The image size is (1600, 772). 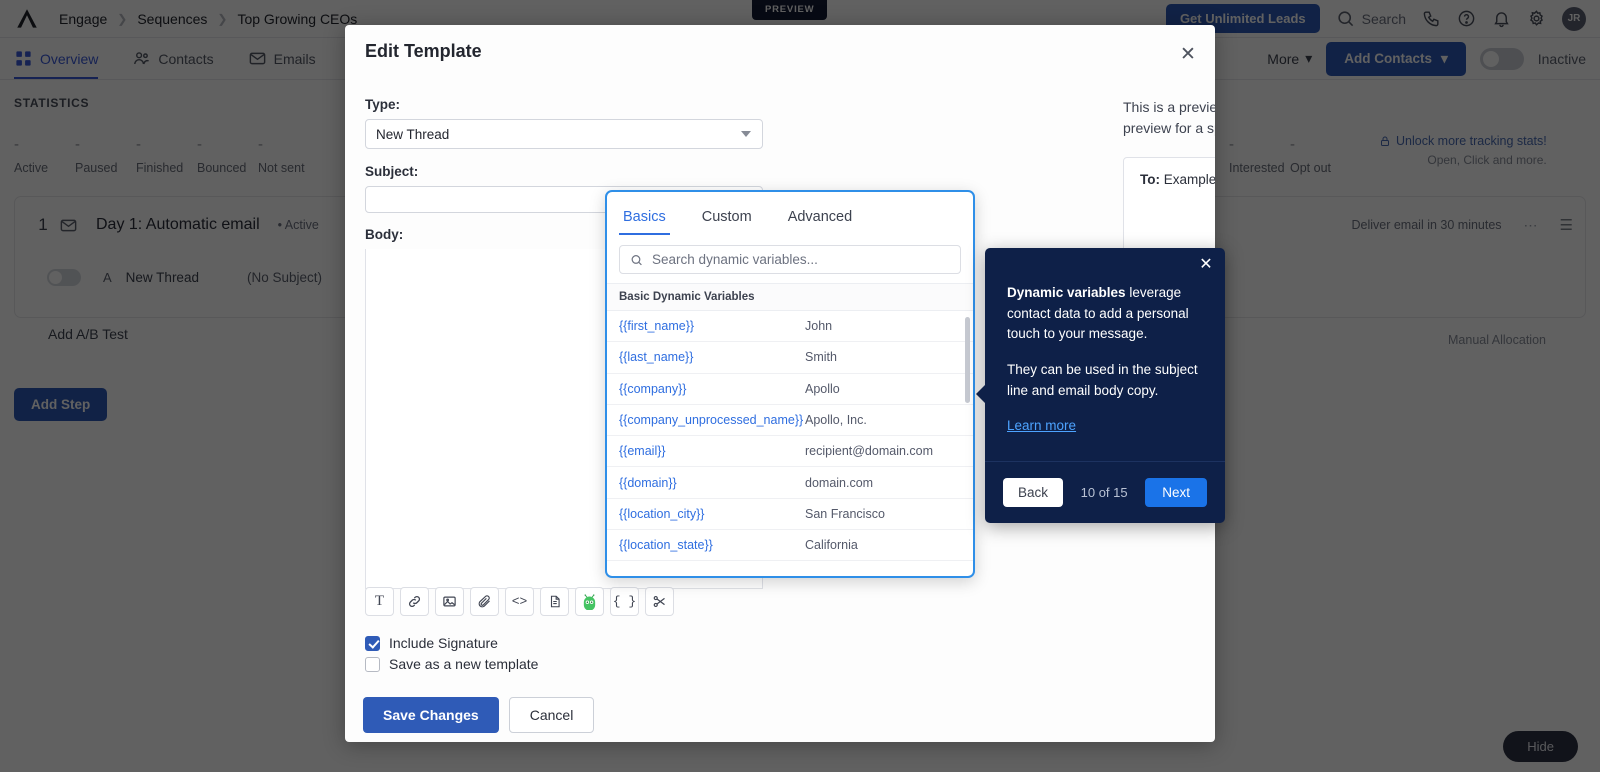 I want to click on variable-key: {{domain}}, so click(x=648, y=482).